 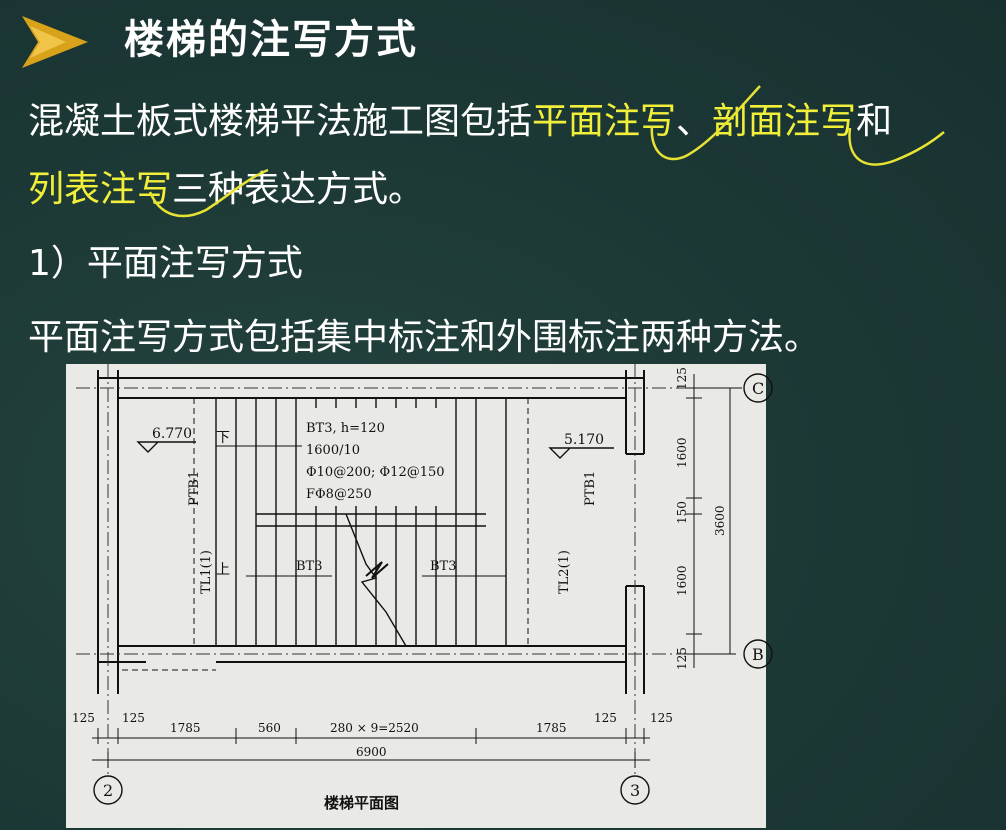 What do you see at coordinates (874, 121) in the screenshot?
I see `conjunction: 和` at bounding box center [874, 121].